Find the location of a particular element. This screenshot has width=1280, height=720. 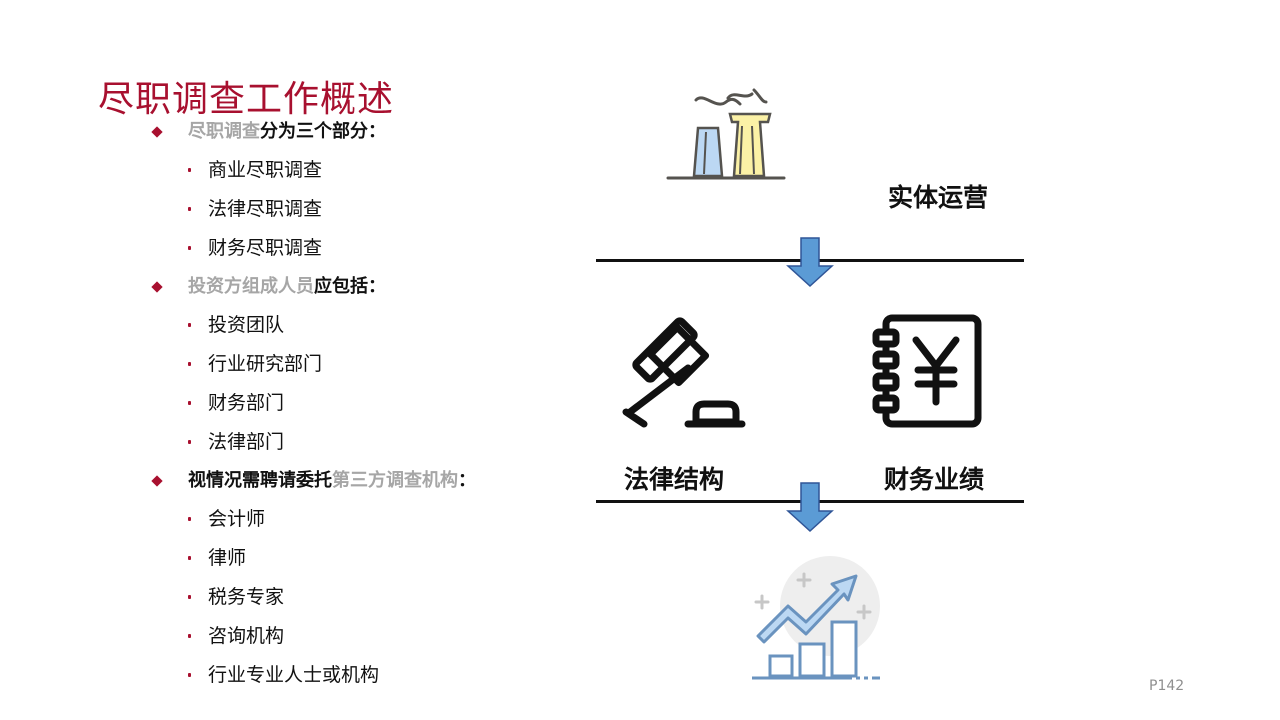

section-heading: 视情况需聘请委托第三方调查机构： is located at coordinates (360, 484).